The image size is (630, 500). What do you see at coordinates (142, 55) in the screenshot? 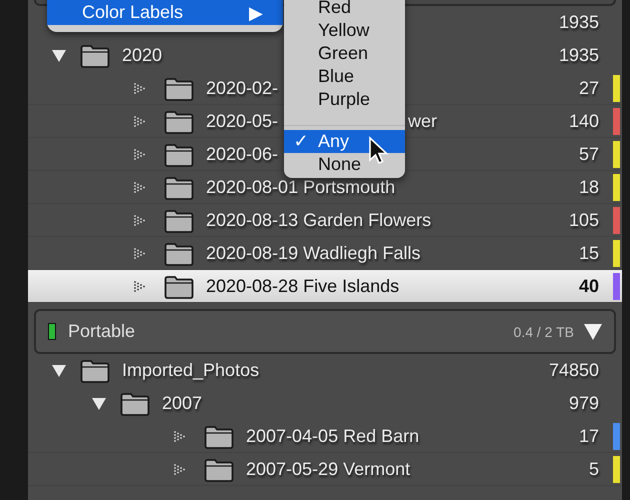
I see `folder-name: 2020` at bounding box center [142, 55].